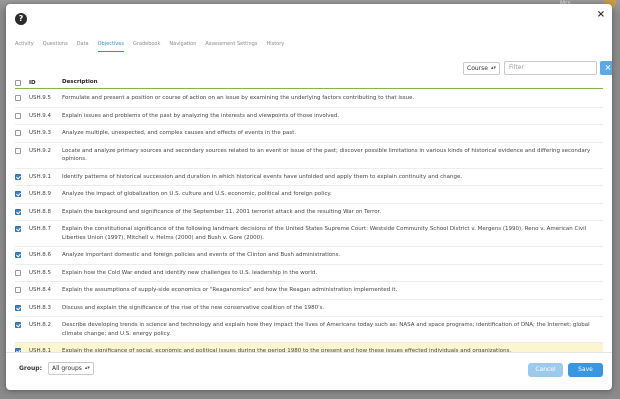  Describe the element at coordinates (18, 82) in the screenshot. I see `select-all-checkbox` at that location.